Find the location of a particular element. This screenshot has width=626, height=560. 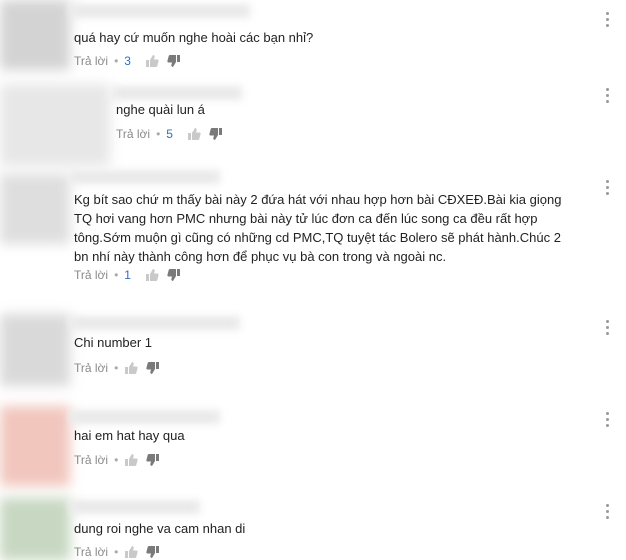

comment-actions: Trả lời • 1 is located at coordinates (131, 275).